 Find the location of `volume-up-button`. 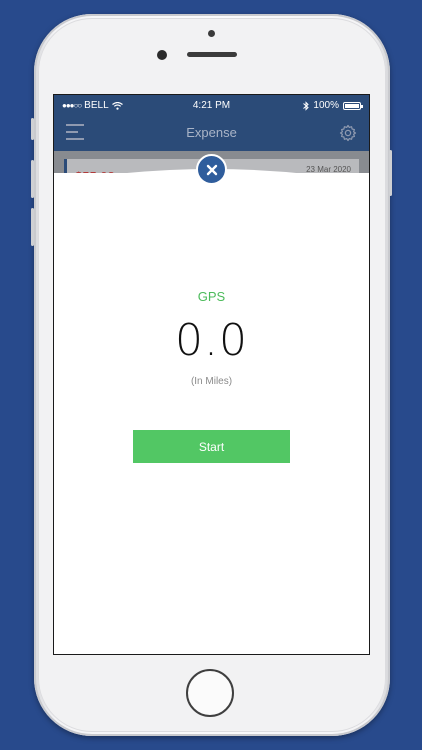

volume-up-button is located at coordinates (32, 179).